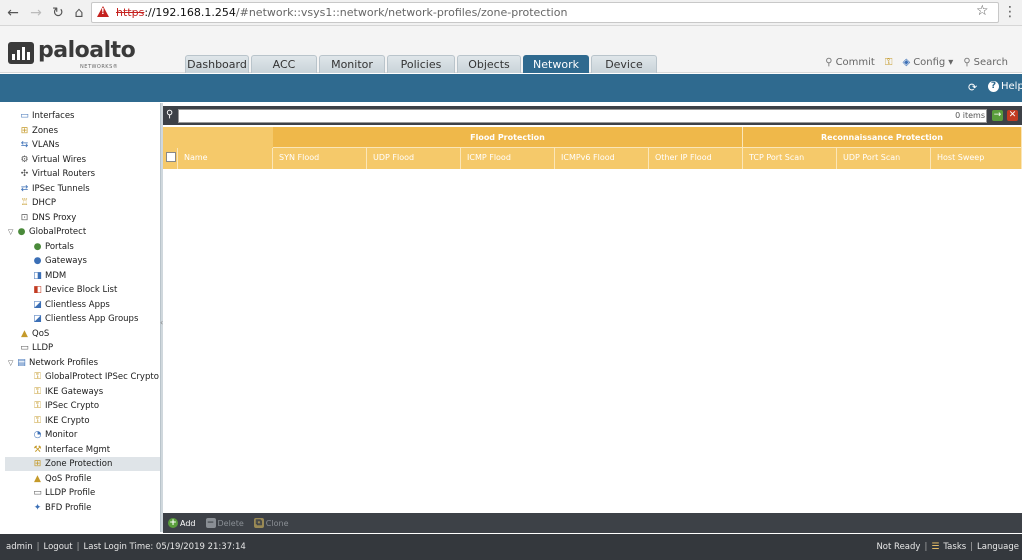 Image resolution: width=1022 pixels, height=560 pixels. What do you see at coordinates (37, 319) in the screenshot?
I see `clientless-app-groups-icon: ◪` at bounding box center [37, 319].